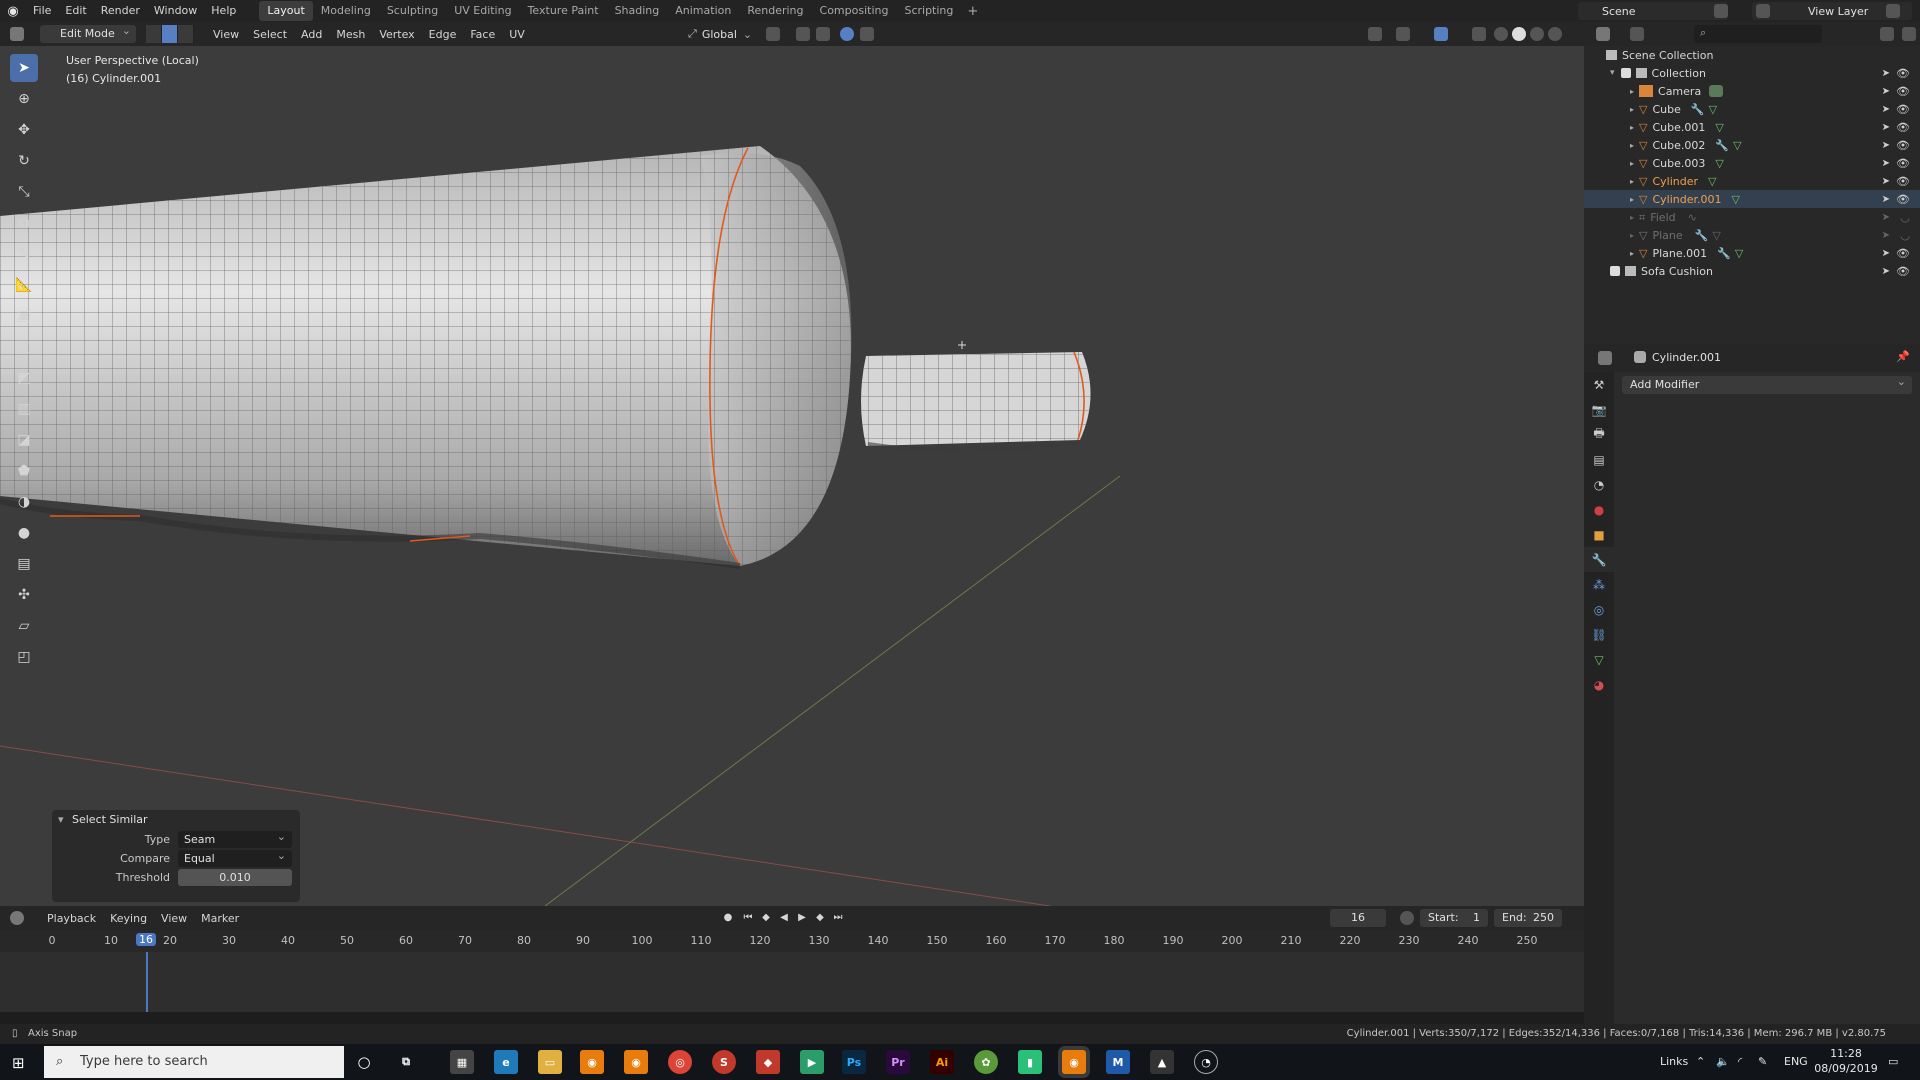 Image resolution: width=1920 pixels, height=1080 pixels. Describe the element at coordinates (24, 192) in the screenshot. I see `scale-tool-icon: ⤡` at that location.